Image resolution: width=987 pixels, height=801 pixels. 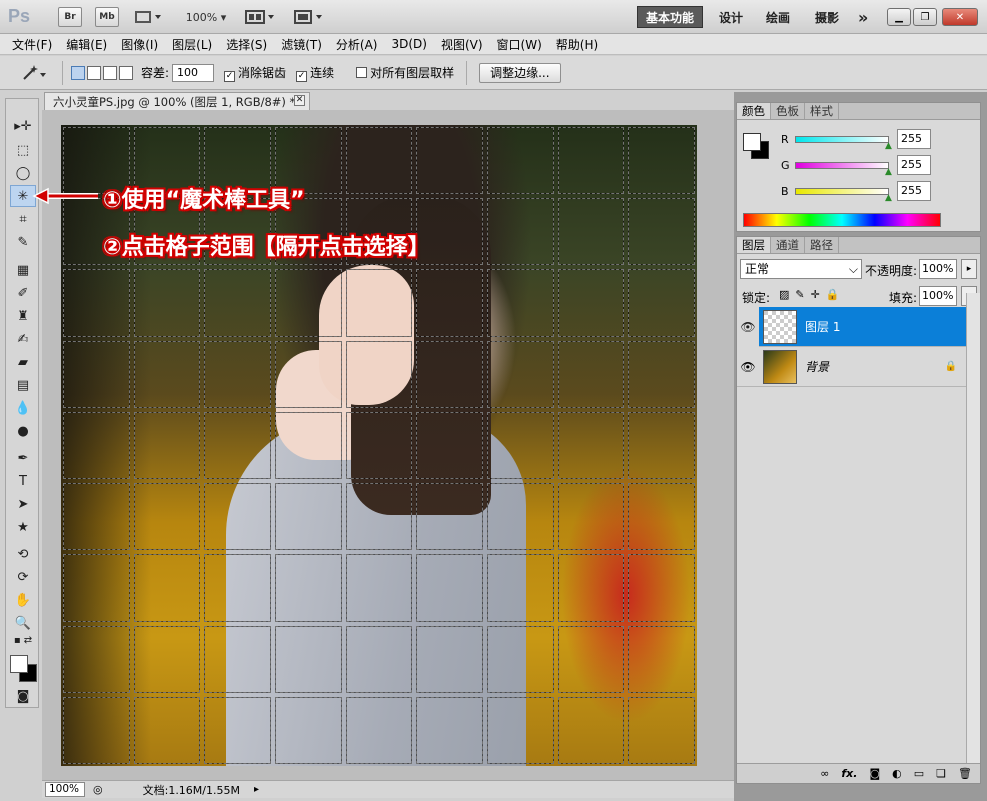 What do you see at coordinates (801, 269) in the screenshot?
I see `blend-mode-select: 正常 ⌵` at bounding box center [801, 269].